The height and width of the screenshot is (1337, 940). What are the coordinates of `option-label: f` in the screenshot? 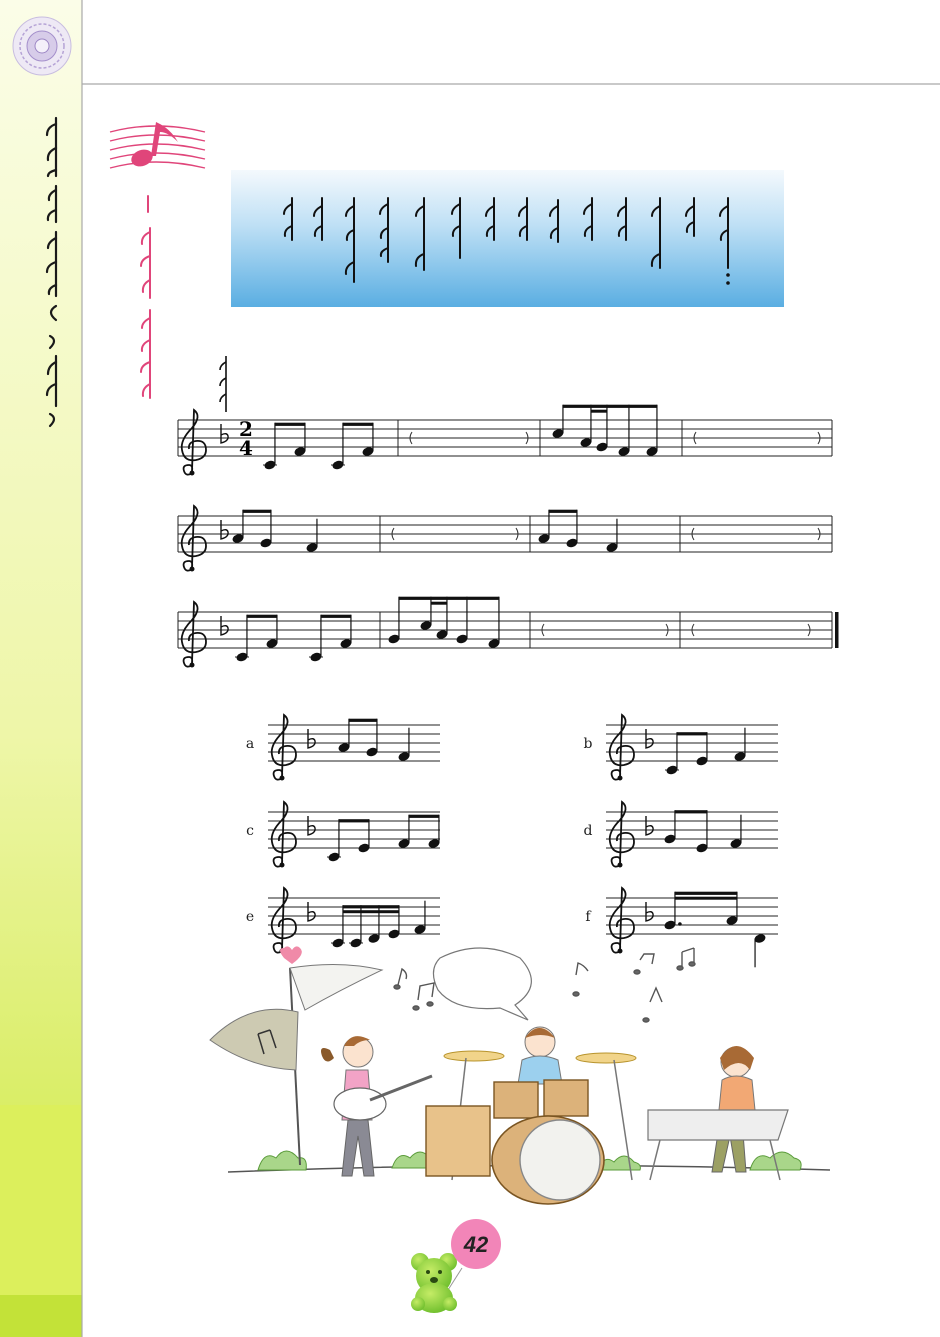 It's located at (588, 917).